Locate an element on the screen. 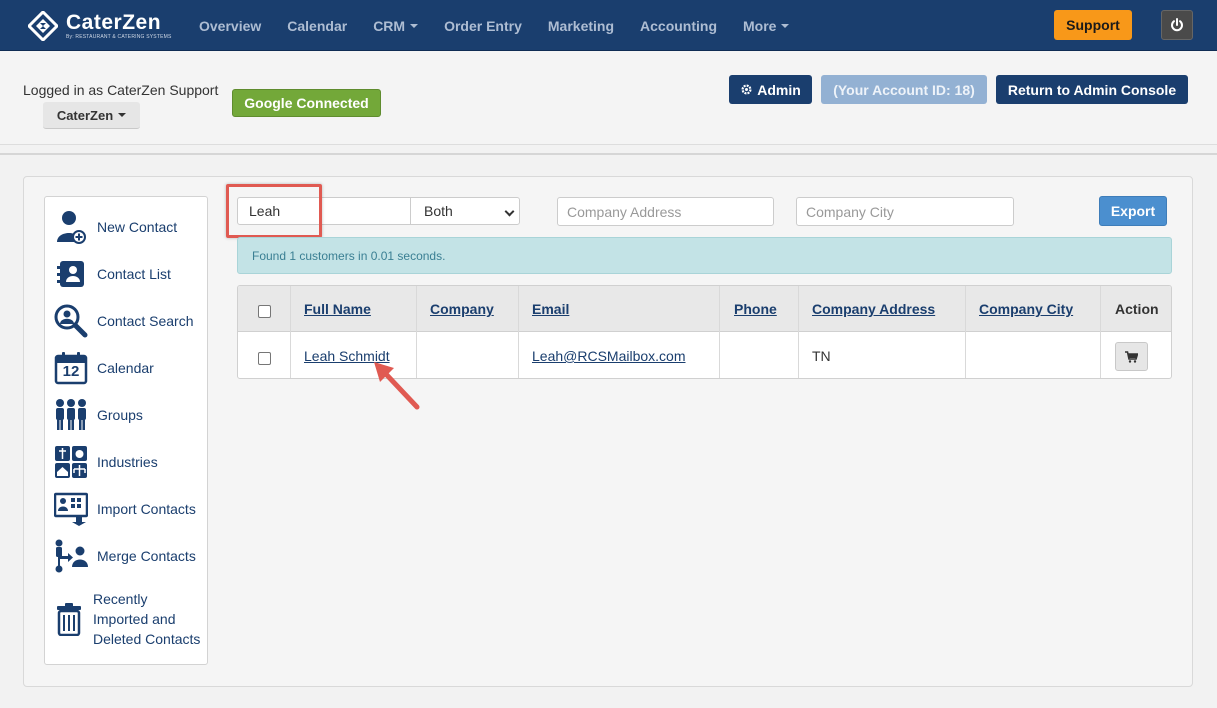 The image size is (1217, 708). calendar-icon: 12 is located at coordinates (71, 368).